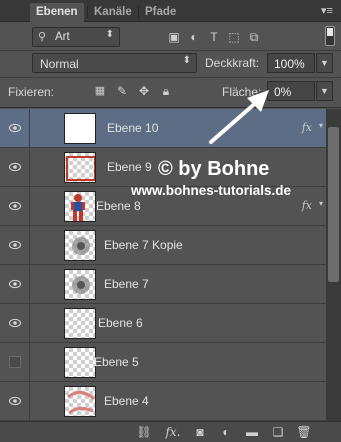 Image resolution: width=341 pixels, height=442 pixels. What do you see at coordinates (120, 323) in the screenshot?
I see `layer-name: Ebene 6` at bounding box center [120, 323].